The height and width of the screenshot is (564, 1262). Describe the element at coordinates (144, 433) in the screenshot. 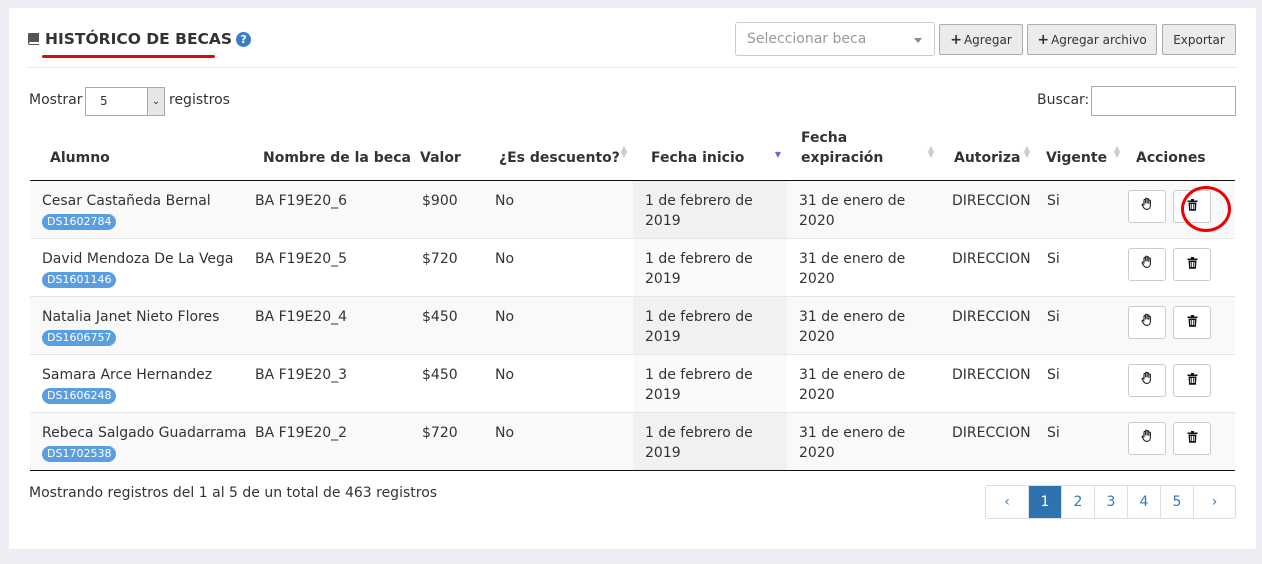

I see `student-name: Rebeca Salgado Guadarrama` at that location.